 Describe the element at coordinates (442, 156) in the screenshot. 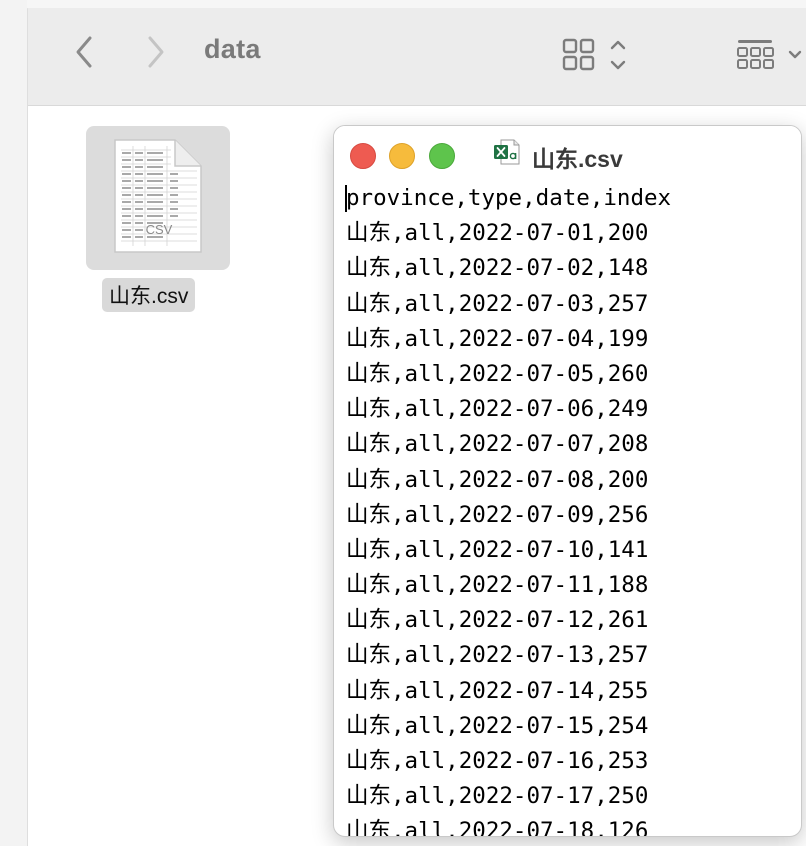

I see `maximize-button` at that location.